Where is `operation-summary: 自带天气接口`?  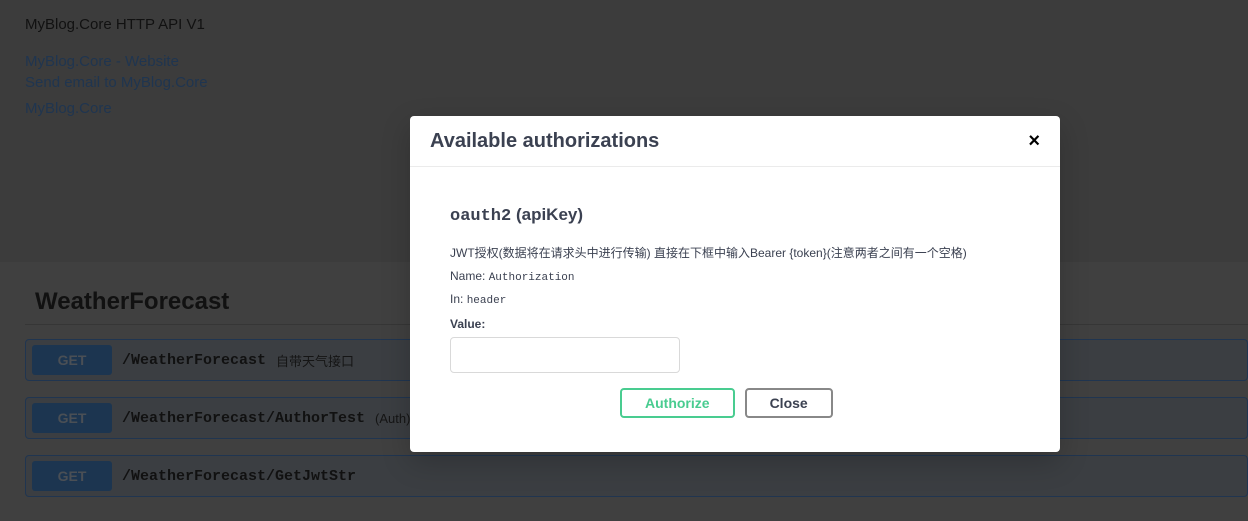
operation-summary: 自带天气接口 is located at coordinates (315, 361).